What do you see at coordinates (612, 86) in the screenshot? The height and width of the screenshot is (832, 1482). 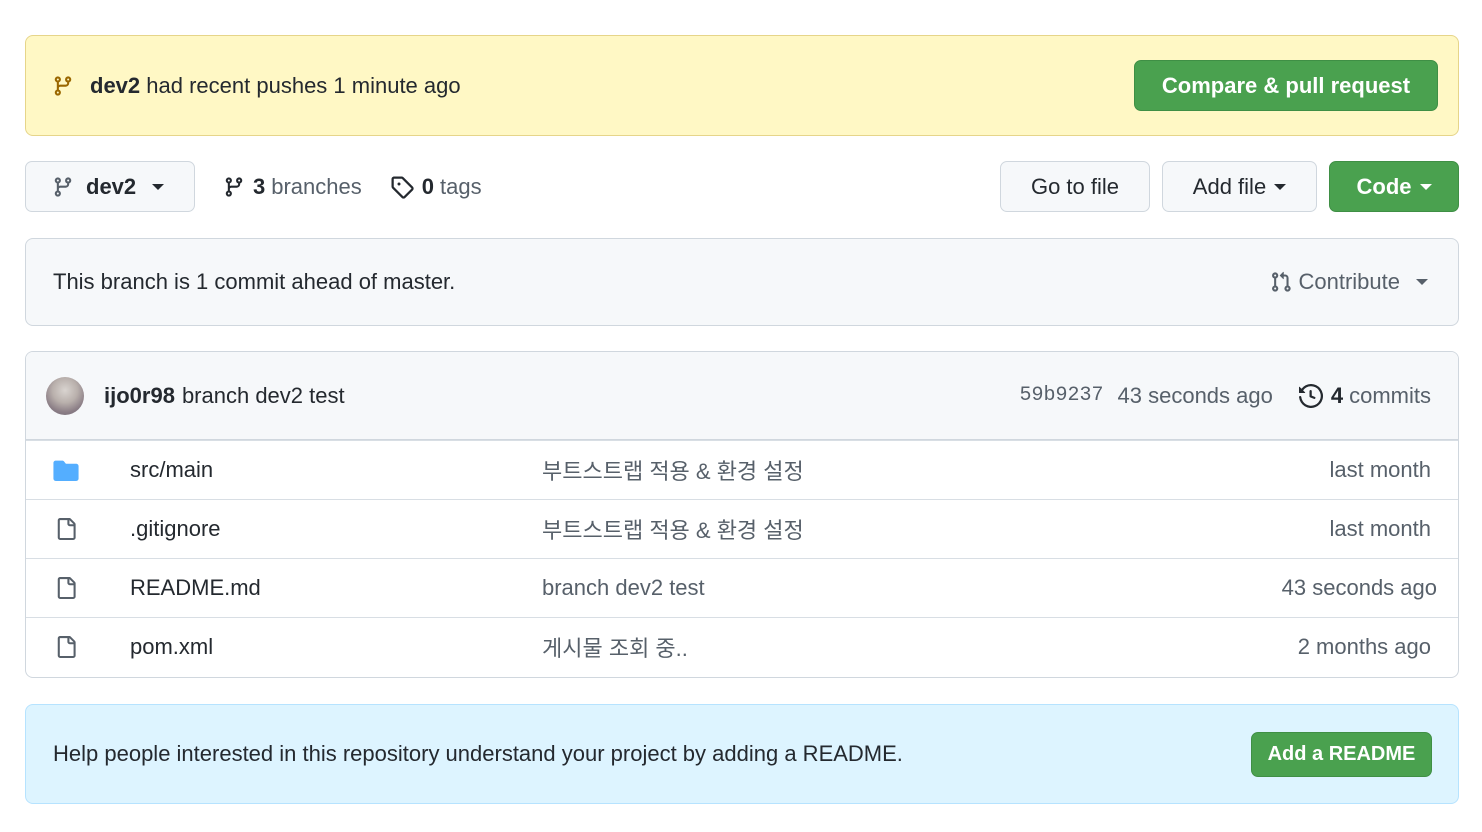 I see `push-message: dev2 had recent pushes 1 minute ago` at bounding box center [612, 86].